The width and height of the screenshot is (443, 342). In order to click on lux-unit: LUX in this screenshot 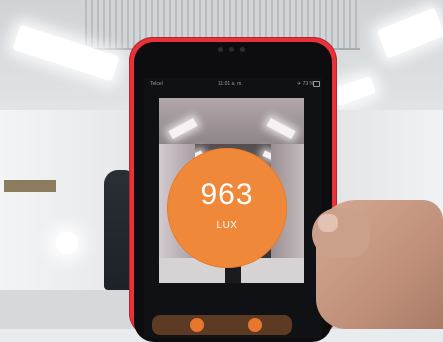, I will do `click(227, 225)`.